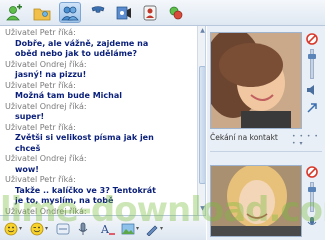 Image resolution: width=325 pixels, height=240 pixels. I want to click on handwriting-button: ▾, so click(154, 228).